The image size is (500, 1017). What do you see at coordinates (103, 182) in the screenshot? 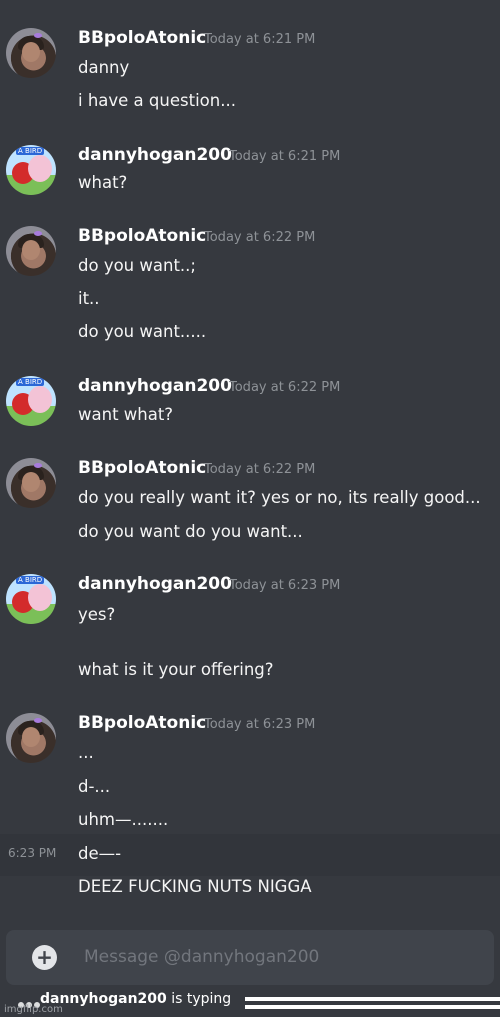
I see `message-text: what?` at bounding box center [103, 182].